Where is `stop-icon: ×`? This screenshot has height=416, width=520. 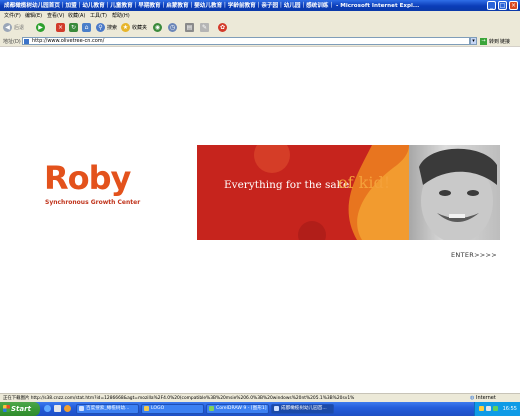 stop-icon: × is located at coordinates (60, 27).